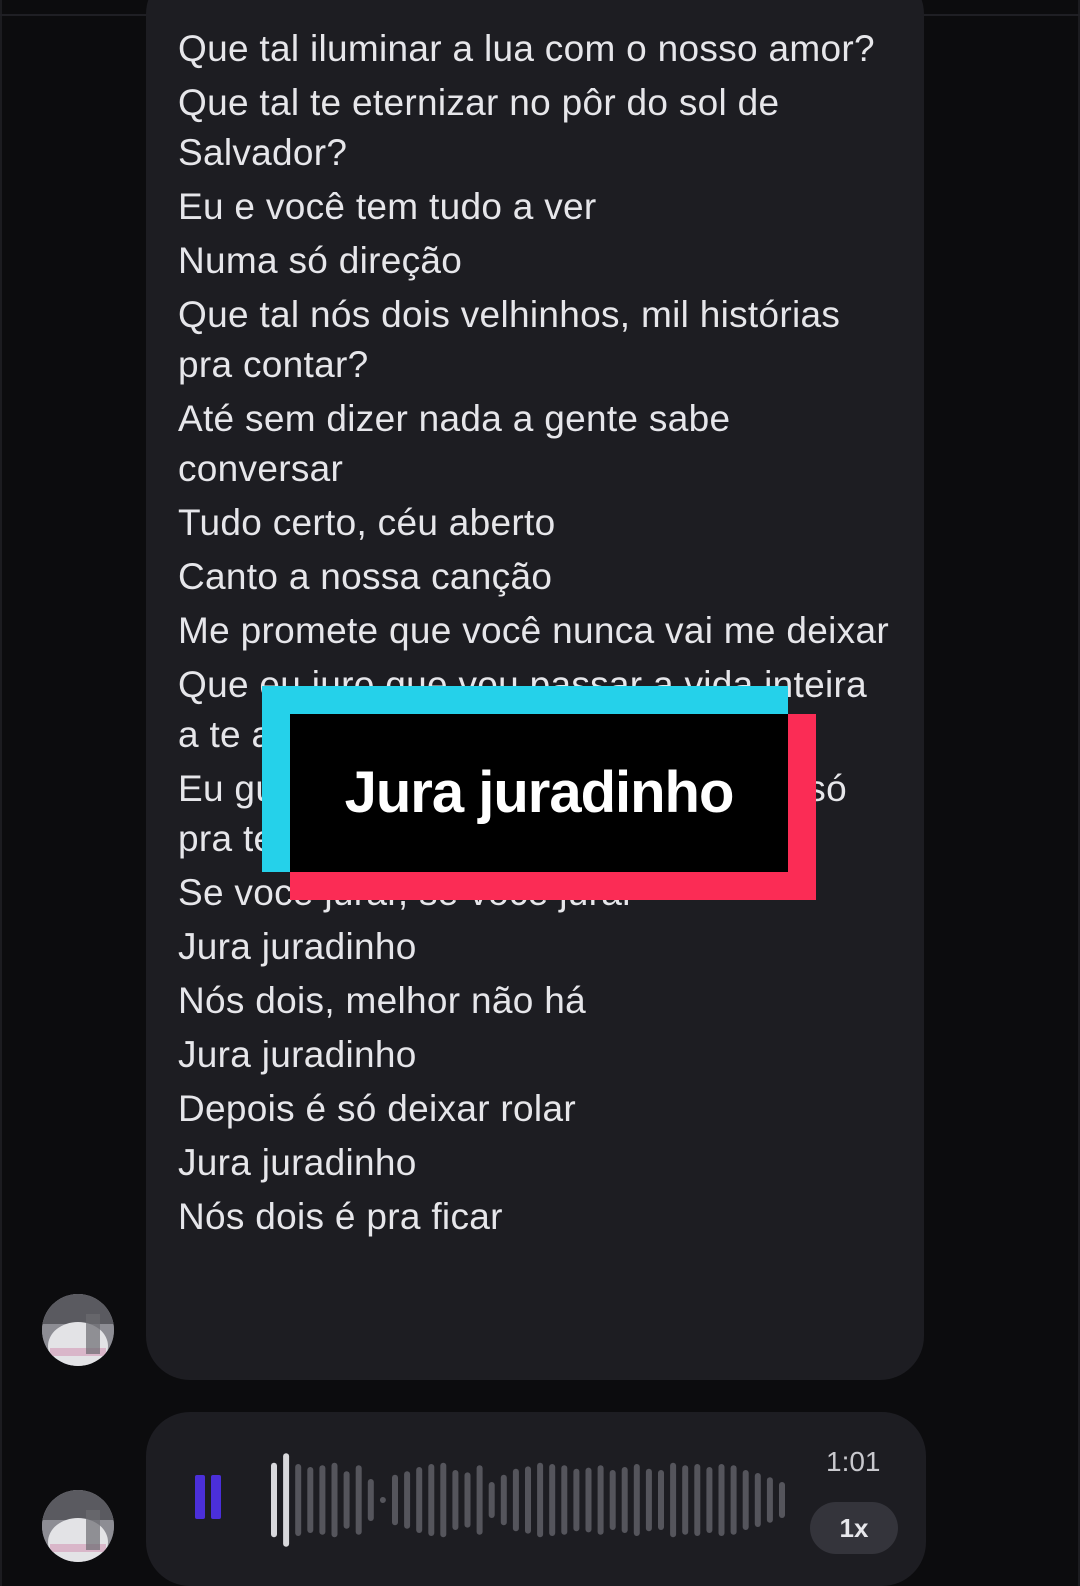 This screenshot has height=1586, width=1080. I want to click on title-overlay-text: Jura juradinho, so click(539, 792).